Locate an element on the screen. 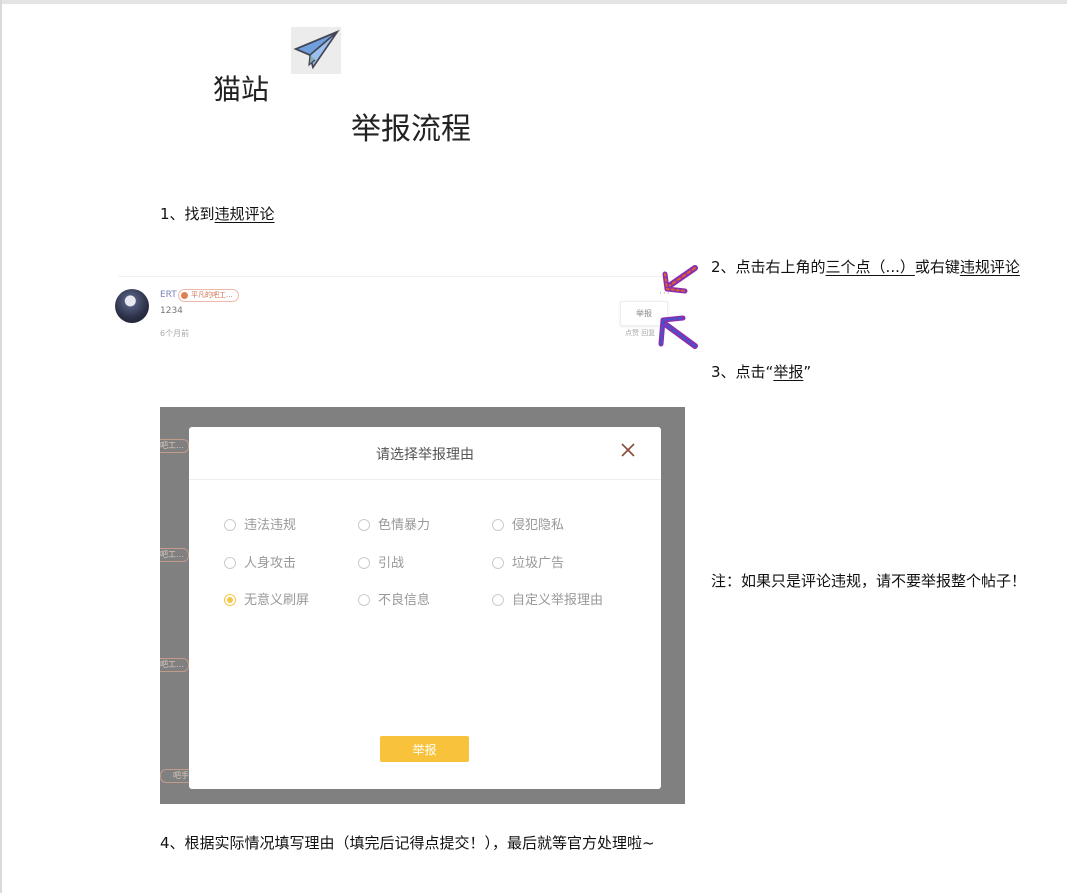  reason-option: 引战 is located at coordinates (381, 561).